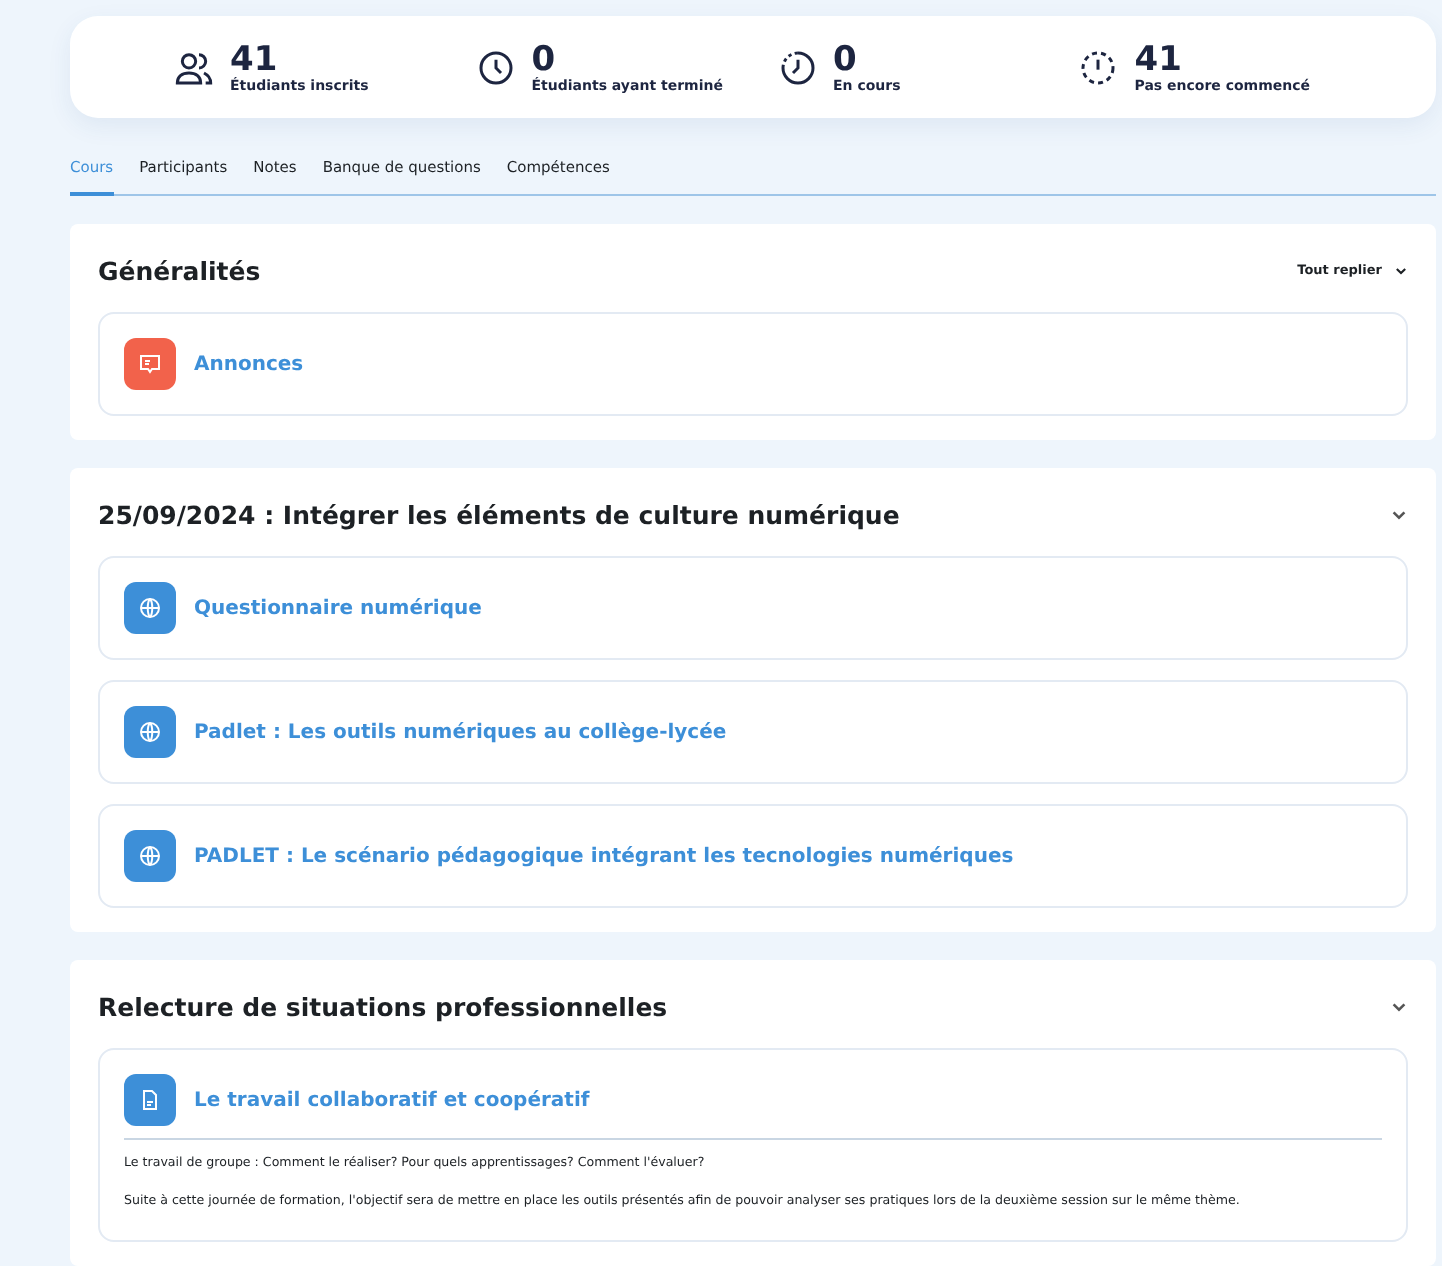 The height and width of the screenshot is (1266, 1442). I want to click on activity-link: Le travail collaboratif et coopératif, so click(392, 1100).